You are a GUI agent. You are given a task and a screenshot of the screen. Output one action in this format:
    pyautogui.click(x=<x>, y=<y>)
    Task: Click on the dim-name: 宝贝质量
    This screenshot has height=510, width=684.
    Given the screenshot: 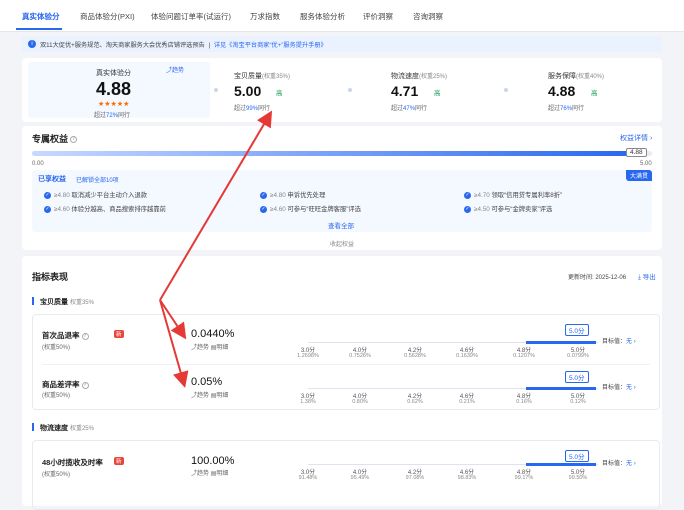 What is the action you would take?
    pyautogui.click(x=248, y=76)
    